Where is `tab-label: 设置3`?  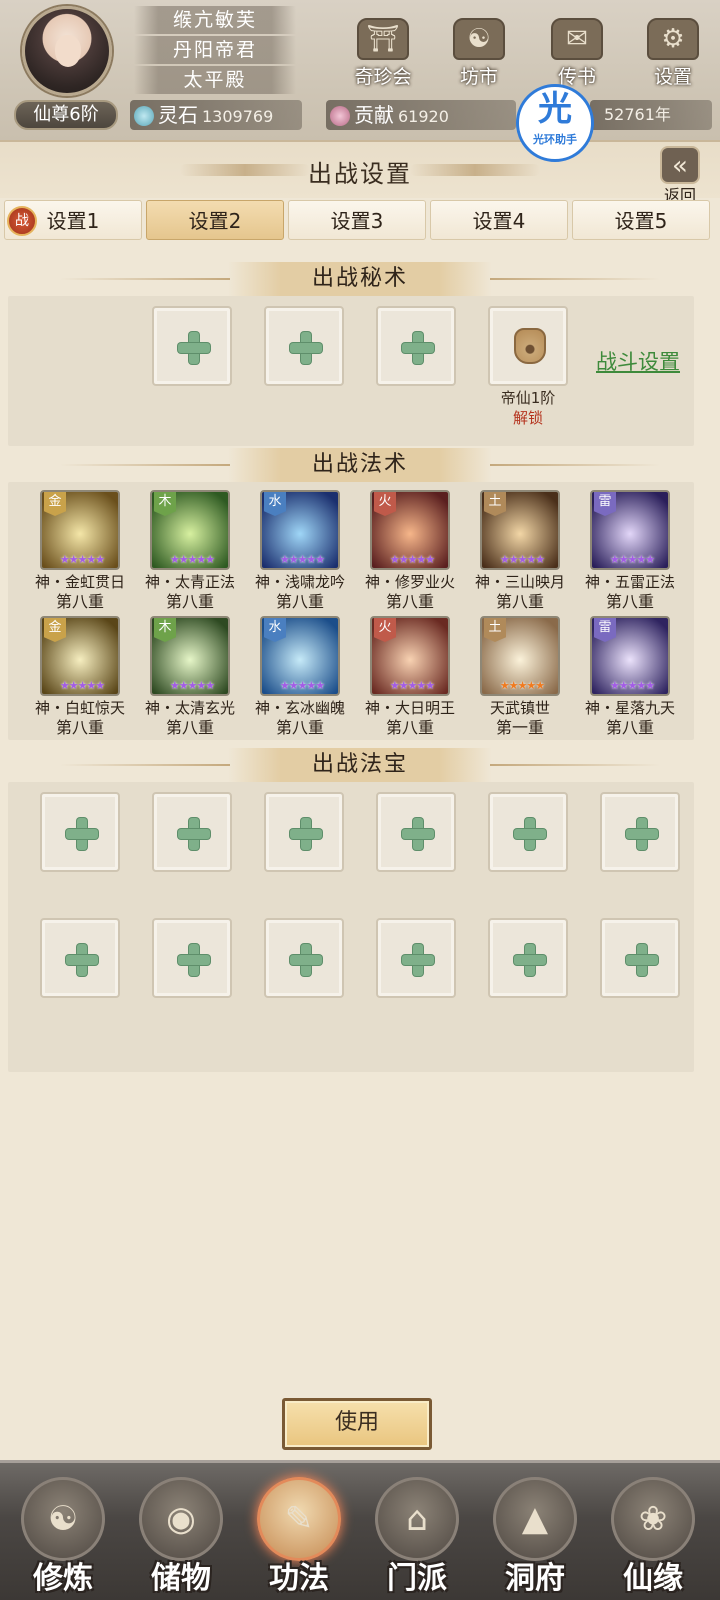
tab-label: 设置3 is located at coordinates (357, 221).